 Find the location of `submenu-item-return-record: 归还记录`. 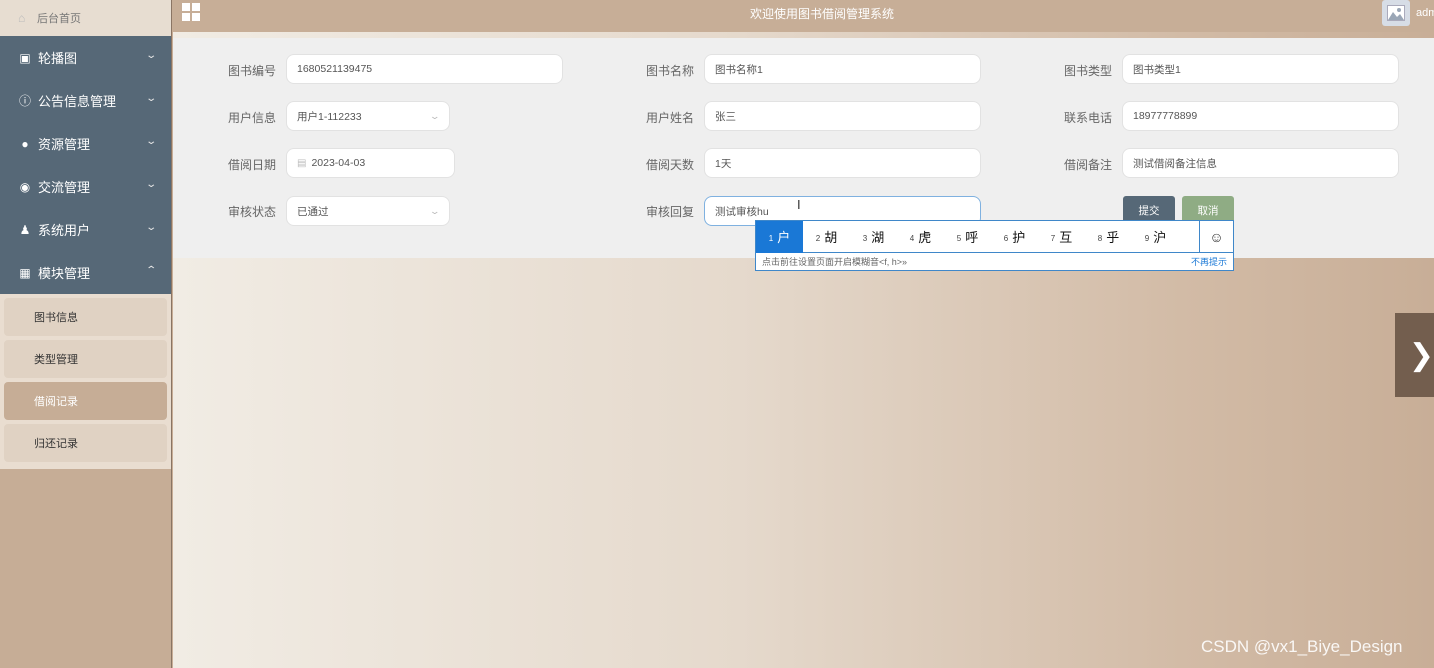

submenu-item-return-record: 归还记录 is located at coordinates (85, 443).